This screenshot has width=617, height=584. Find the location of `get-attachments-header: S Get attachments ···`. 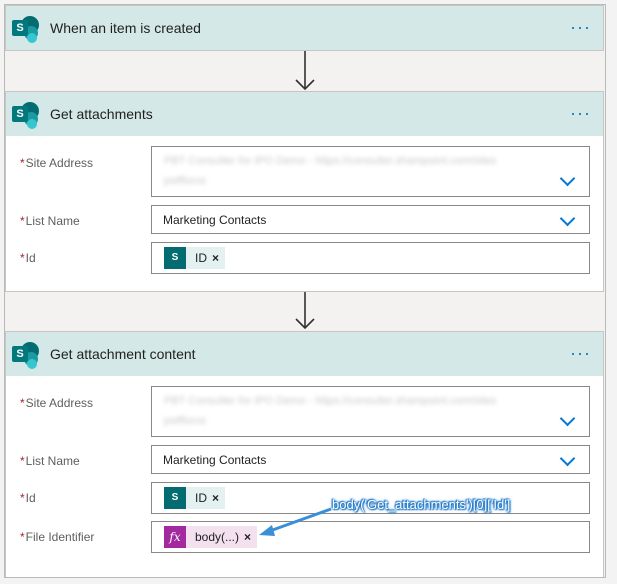

get-attachments-header: S Get attachments ··· is located at coordinates (304, 114).